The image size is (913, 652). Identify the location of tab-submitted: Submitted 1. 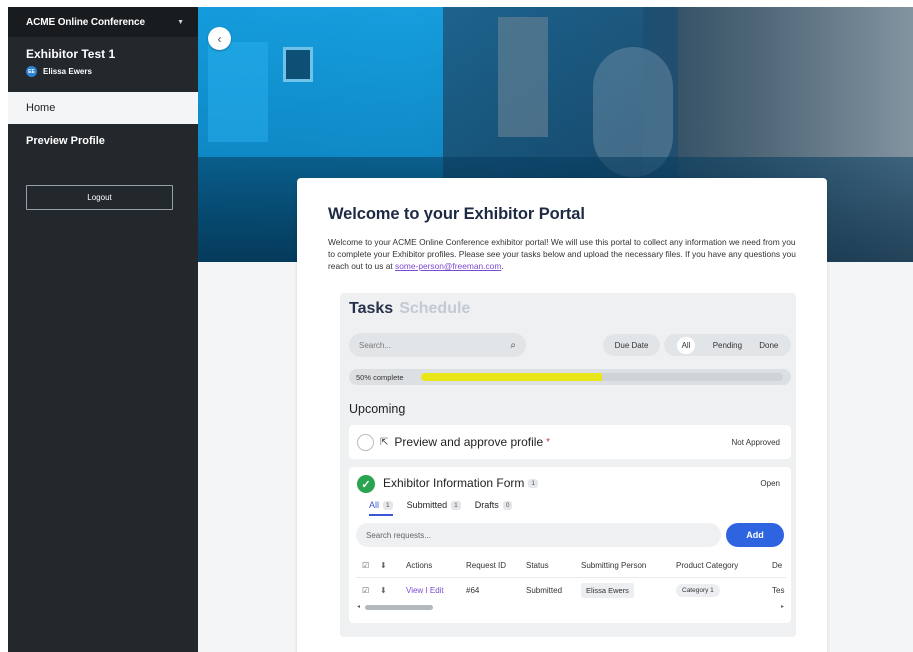
(434, 508).